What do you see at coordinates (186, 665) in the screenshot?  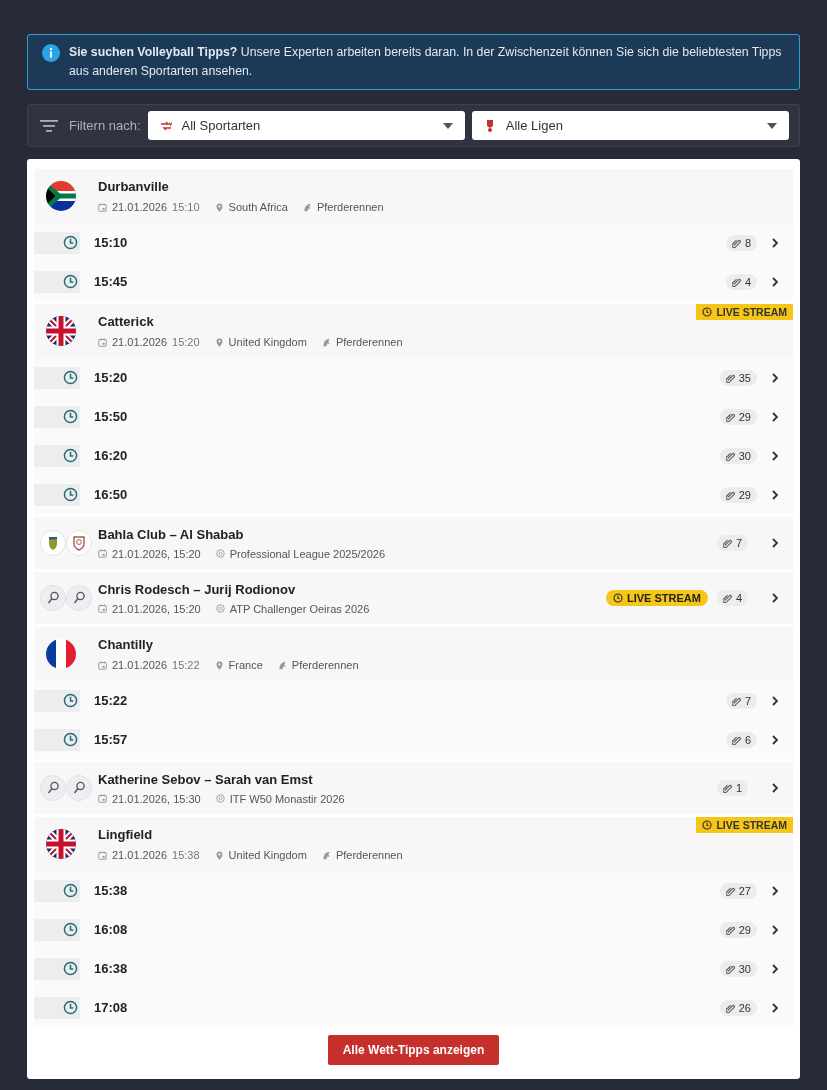 I see `event-time: 15:22` at bounding box center [186, 665].